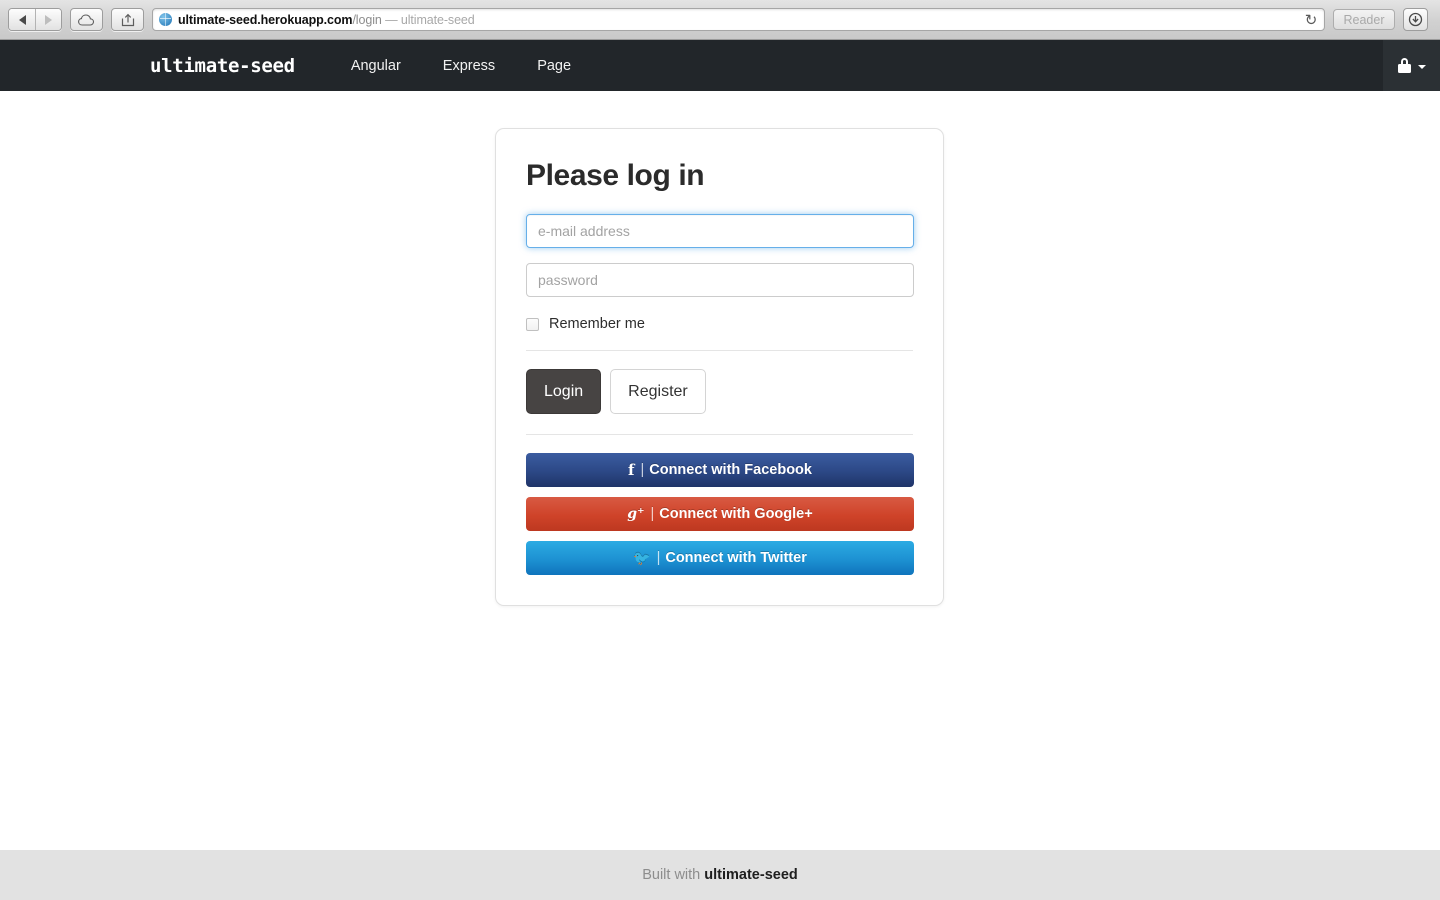 The image size is (1440, 900). I want to click on nav-link-page: Page, so click(554, 66).